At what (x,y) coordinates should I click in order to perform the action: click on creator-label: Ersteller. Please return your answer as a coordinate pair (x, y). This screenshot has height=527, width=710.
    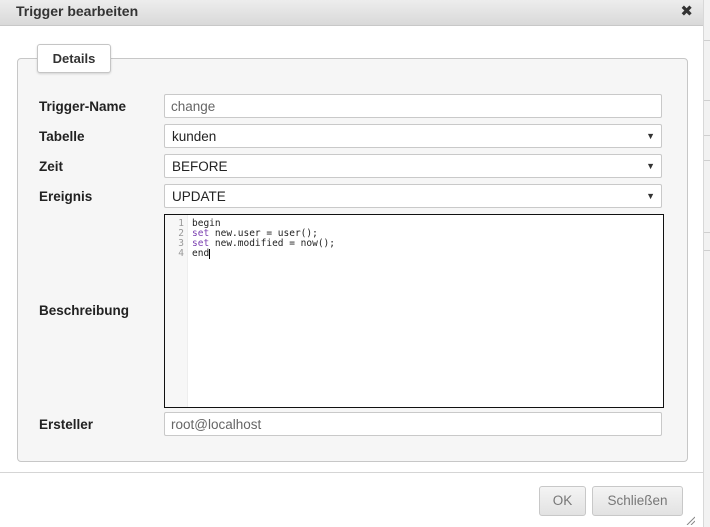
    Looking at the image, I should click on (66, 424).